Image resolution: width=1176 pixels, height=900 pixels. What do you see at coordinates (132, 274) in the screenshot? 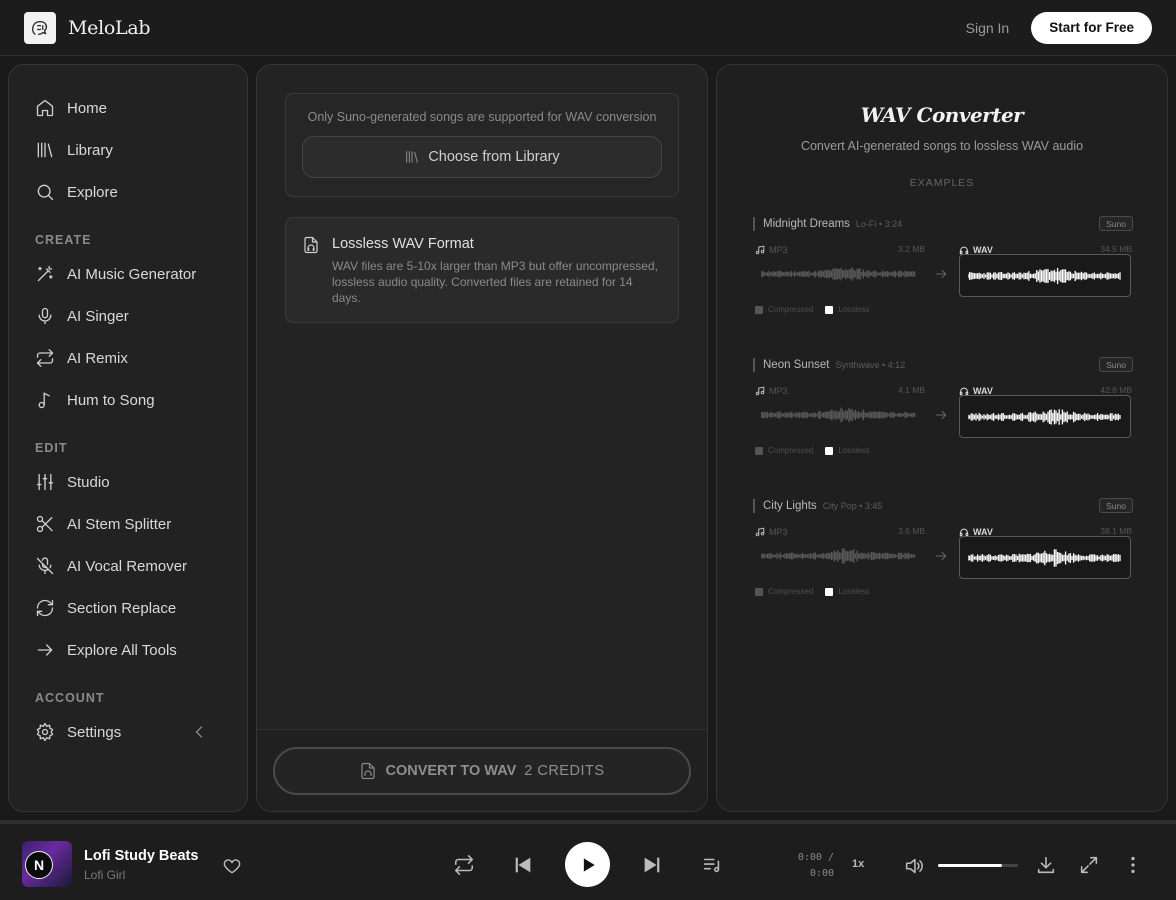
I see `sidebar-item-label: AI Music Generator` at bounding box center [132, 274].